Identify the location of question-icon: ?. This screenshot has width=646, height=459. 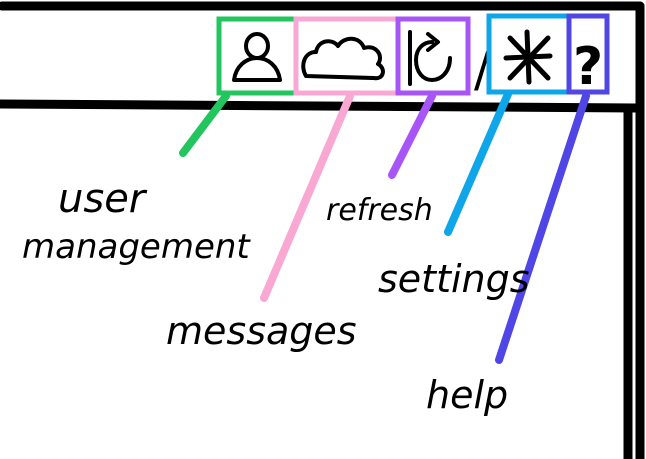
(588, 67).